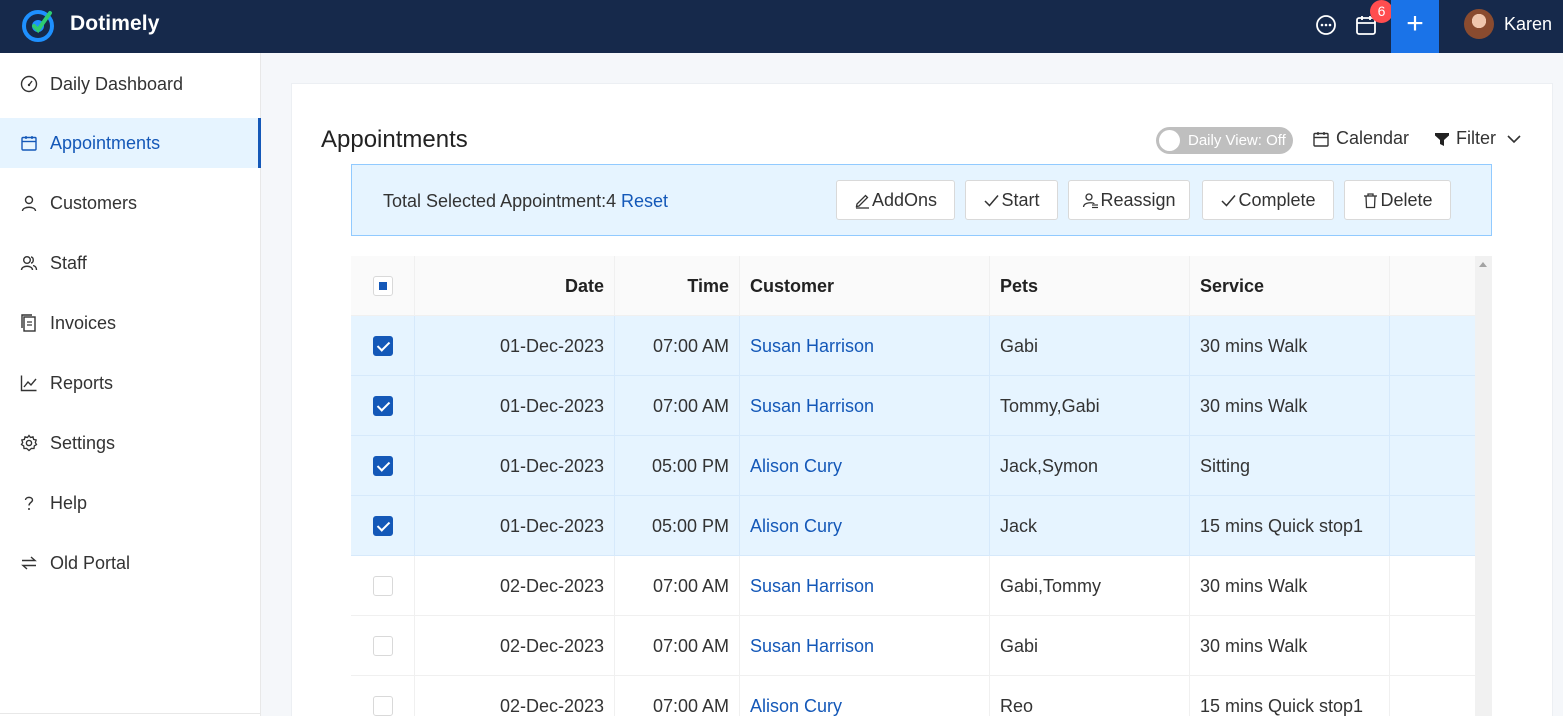 Image resolution: width=1563 pixels, height=716 pixels. Describe the element at coordinates (1019, 346) in the screenshot. I see `cell-pets: Gabi` at that location.